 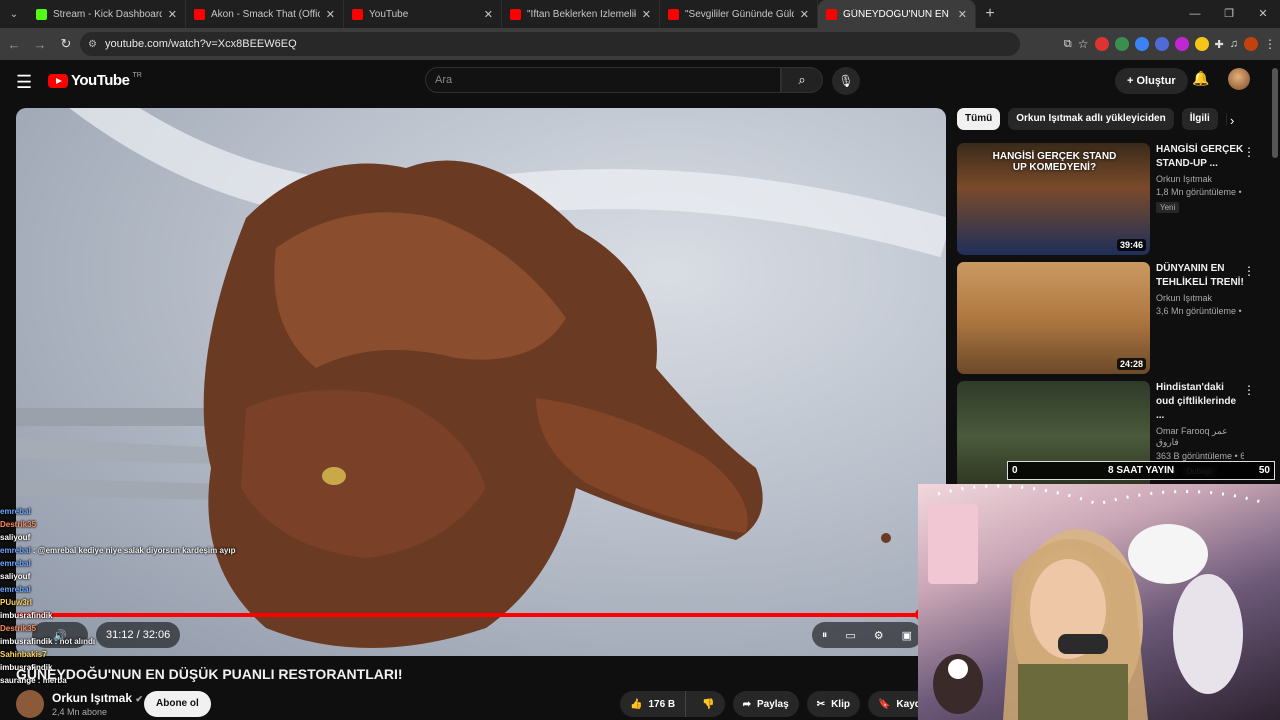 I want to click on channel-name: Orkun Işıtmak ✔, so click(x=97, y=698).